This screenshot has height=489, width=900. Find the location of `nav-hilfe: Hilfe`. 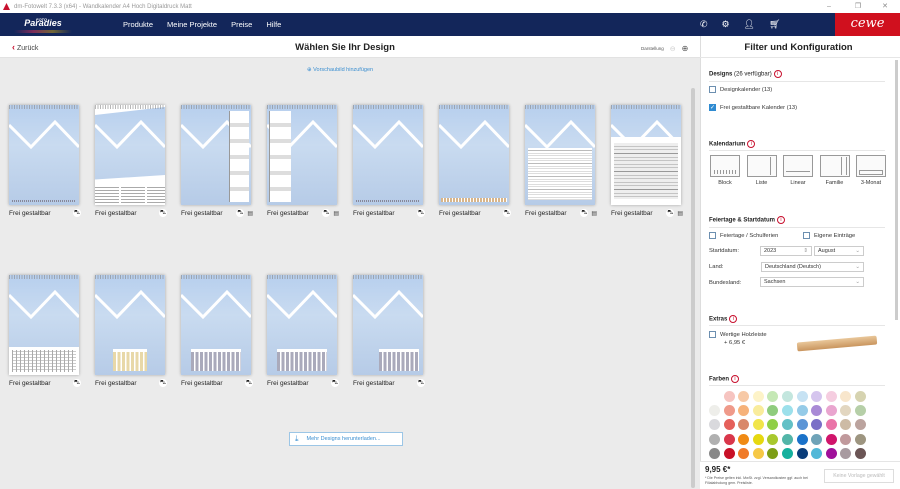

nav-hilfe: Hilfe is located at coordinates (273, 24).